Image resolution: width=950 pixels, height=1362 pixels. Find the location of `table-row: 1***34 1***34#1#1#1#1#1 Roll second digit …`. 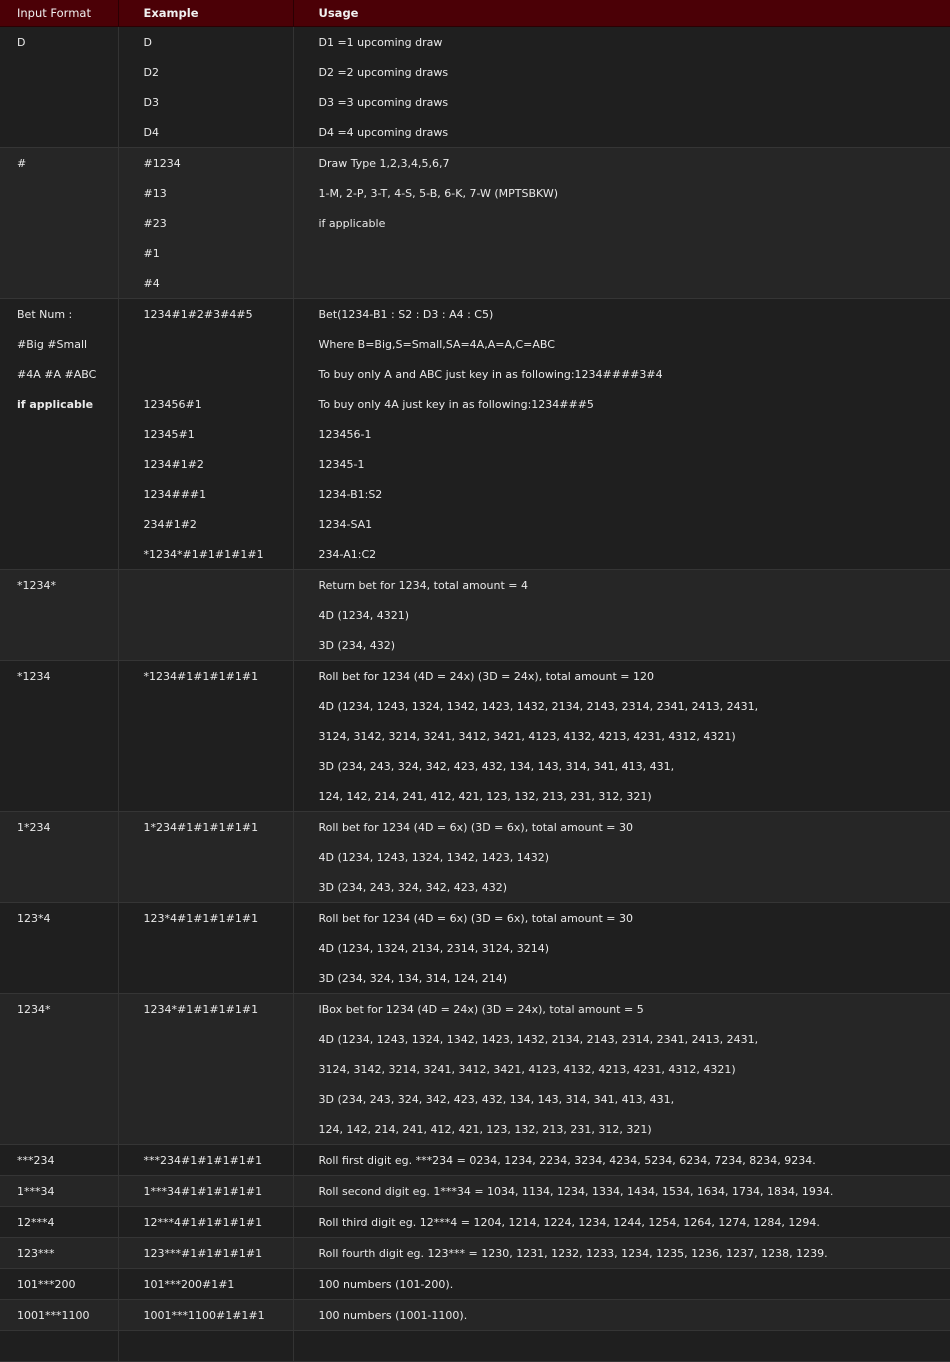

table-row: 1***34 1***34#1#1#1#1#1 Roll second digit … is located at coordinates (475, 1191).